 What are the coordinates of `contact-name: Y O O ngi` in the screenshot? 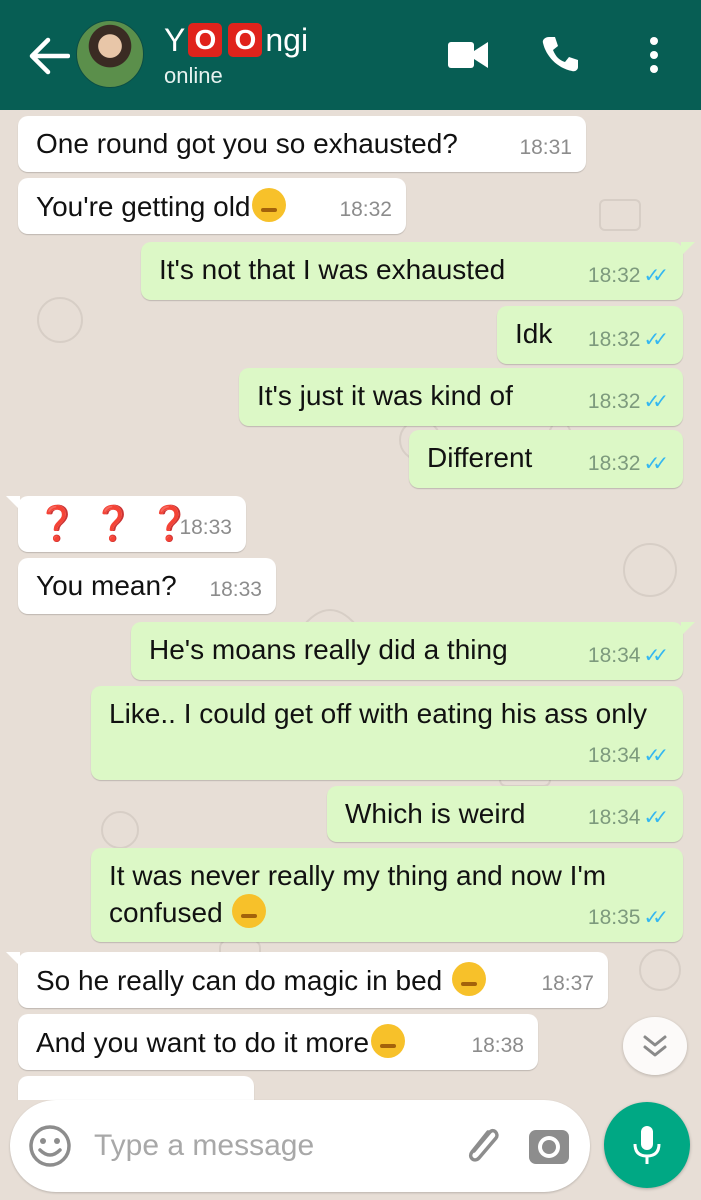 It's located at (236, 40).